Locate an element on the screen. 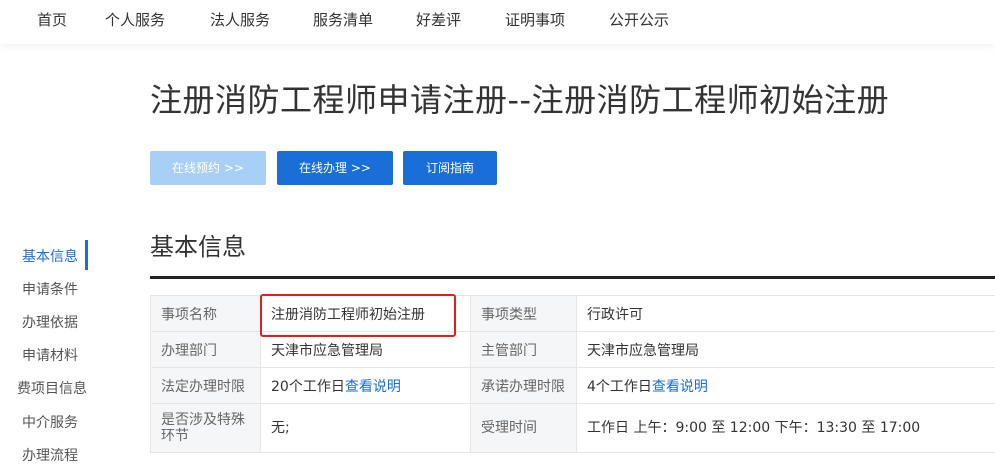  table-row: 法定办理时限 20个工作日查看说明 承诺办理时限 4个工作日查看说明 is located at coordinates (572, 385).